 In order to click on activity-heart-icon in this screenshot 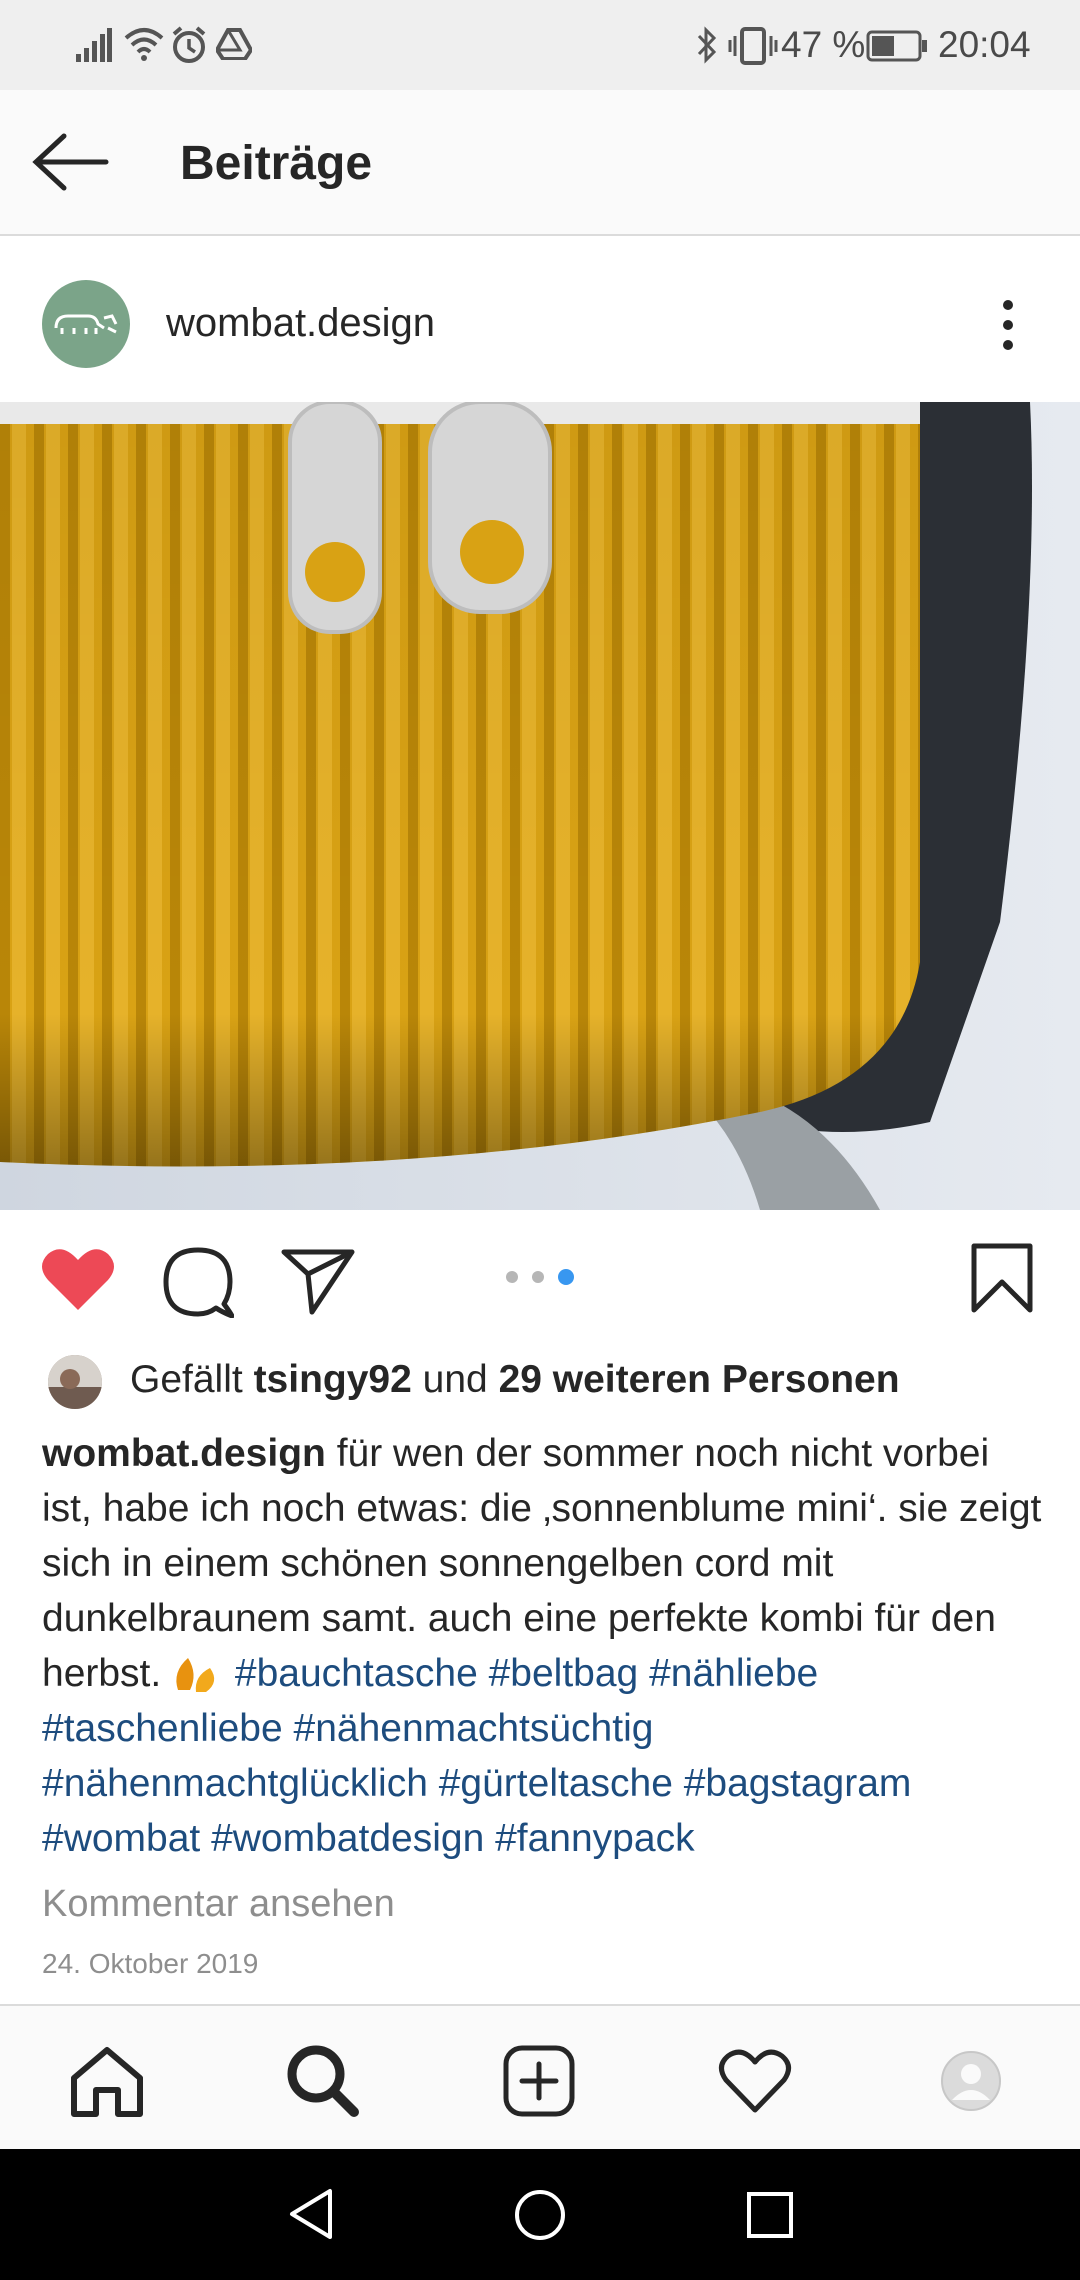, I will do `click(755, 2081)`.